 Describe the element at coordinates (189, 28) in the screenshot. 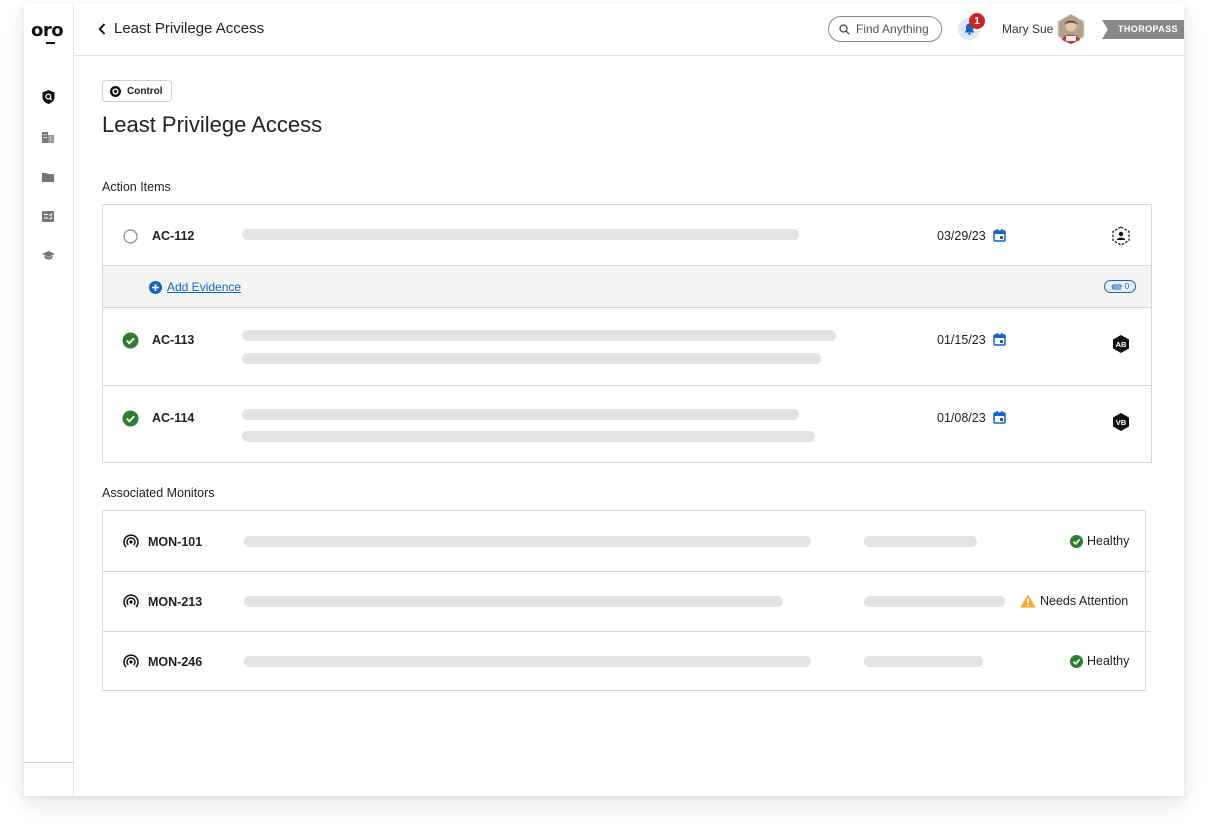

I see `header-title: Least Privilege Access` at that location.